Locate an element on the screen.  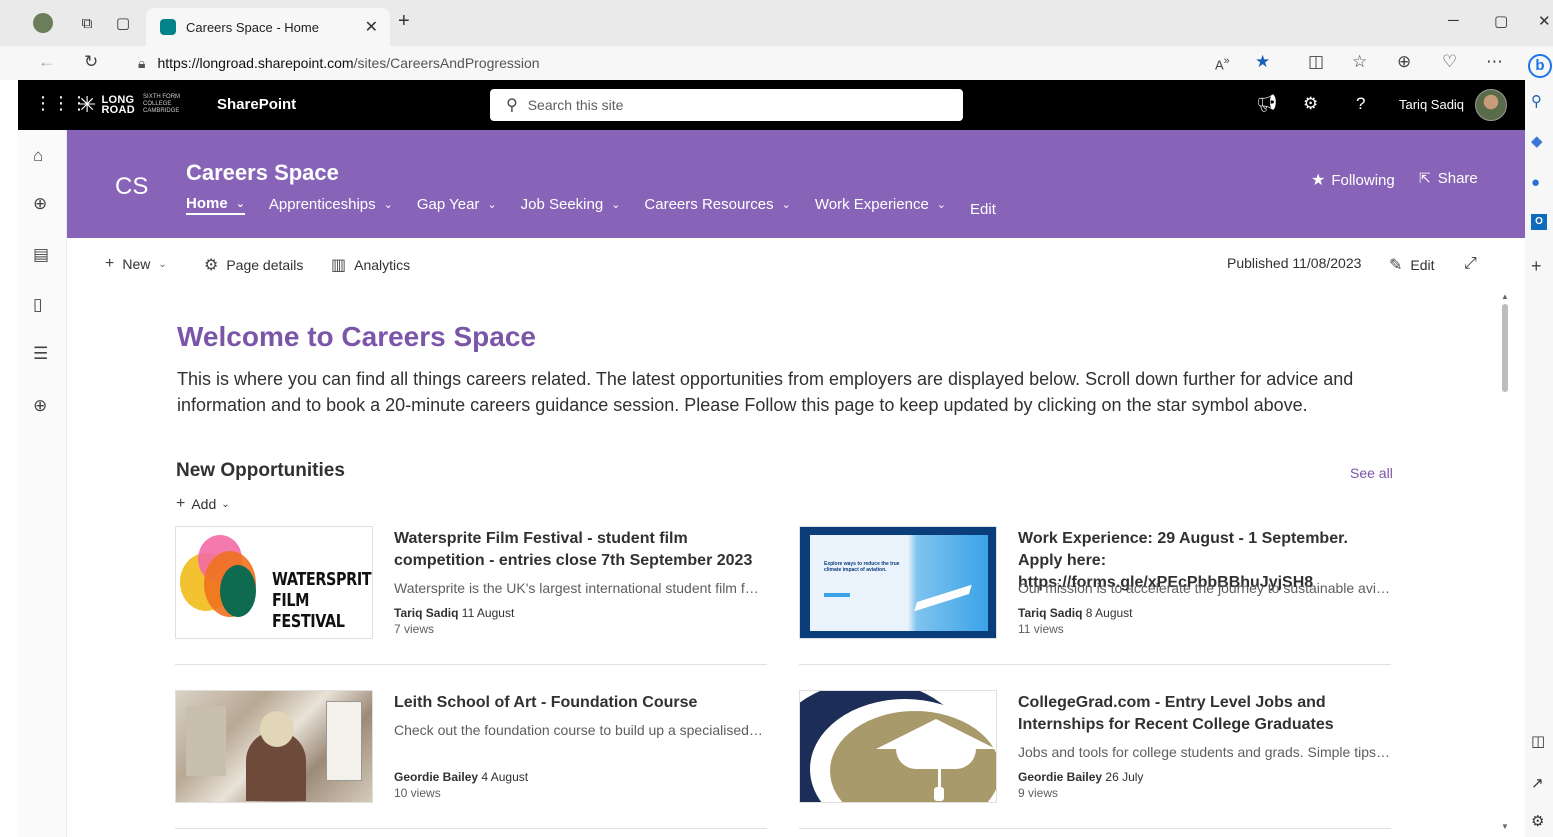
open-external-icon: ↗ is located at coordinates (1537, 783).